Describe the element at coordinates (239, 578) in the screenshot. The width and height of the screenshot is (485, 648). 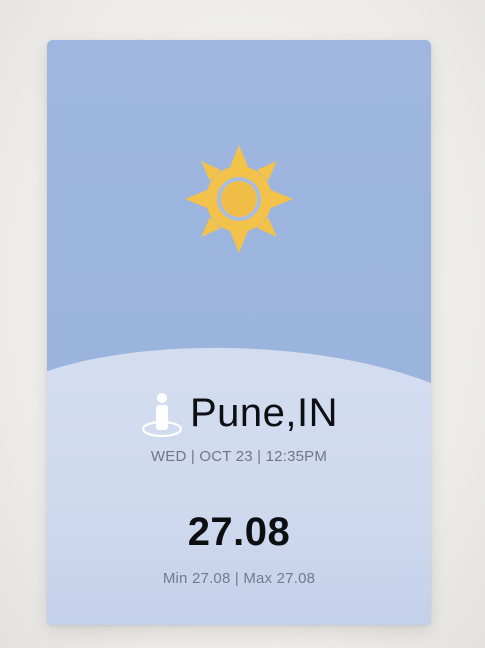
I see `min-max-temperature: Min 27.08 | Max 27.08` at that location.